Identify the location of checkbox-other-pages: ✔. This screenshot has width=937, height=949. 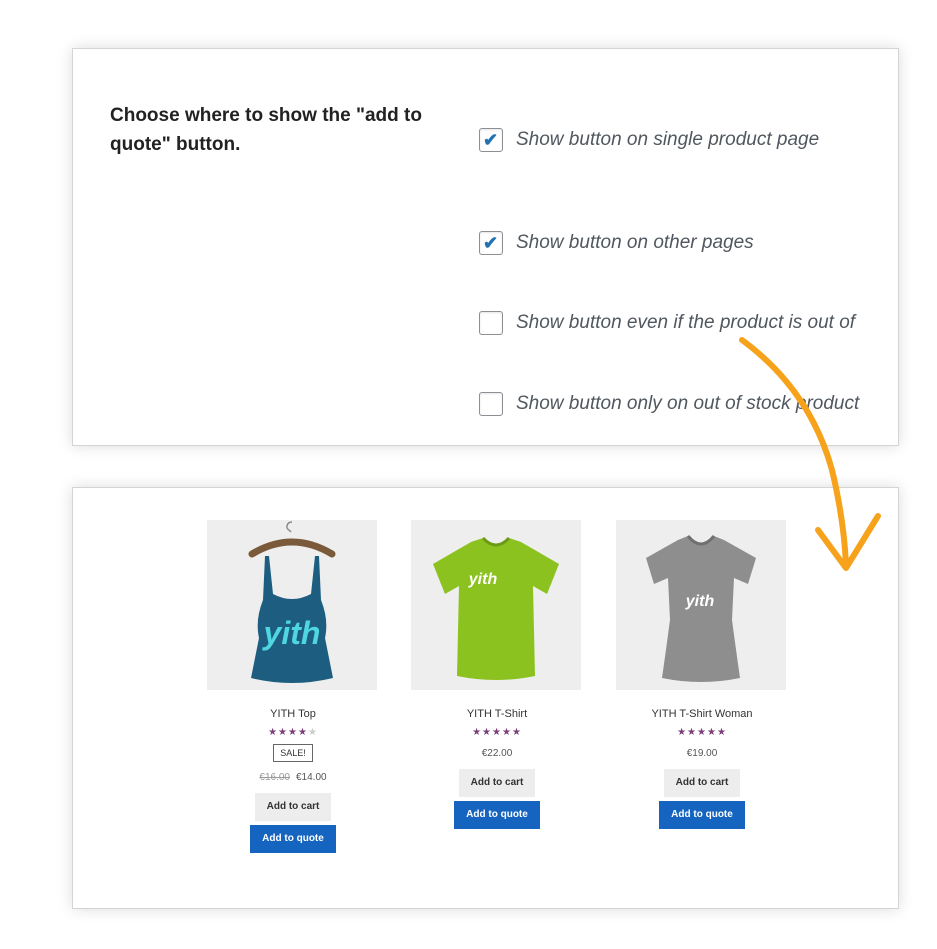
(491, 243).